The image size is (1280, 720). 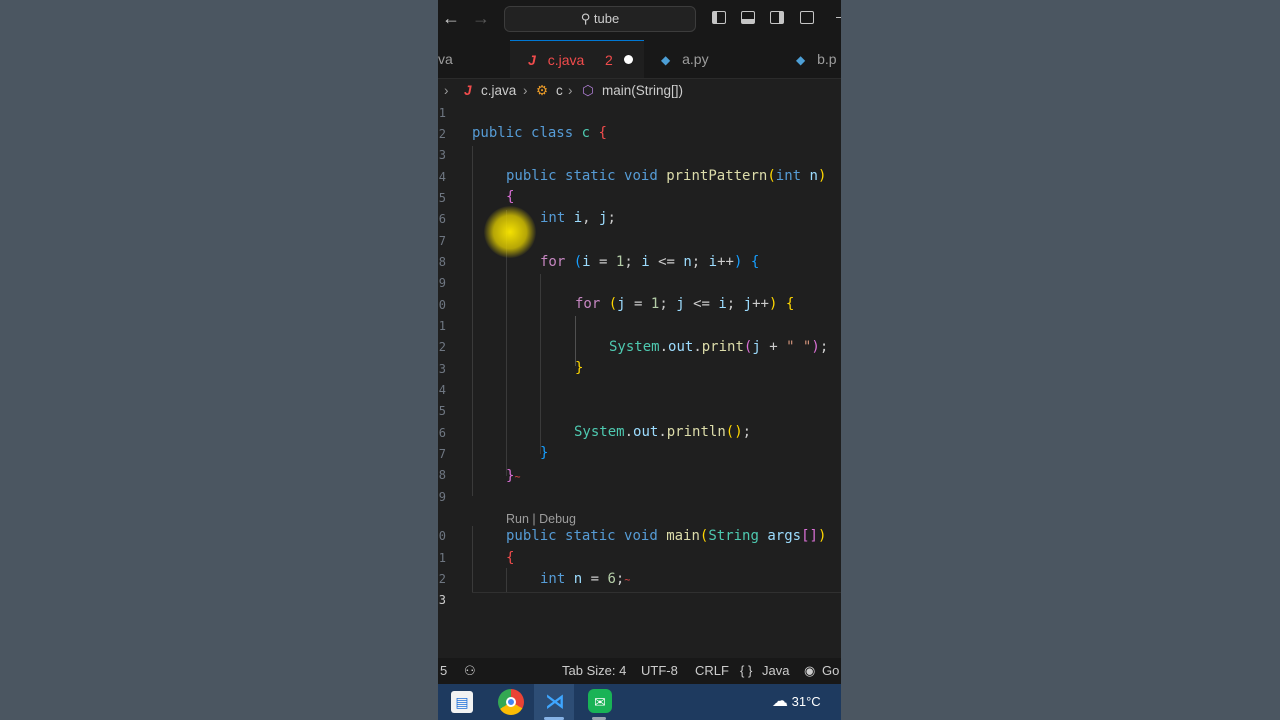 I want to click on title-bar: ← → ⚲ tube –, so click(x=639, y=20).